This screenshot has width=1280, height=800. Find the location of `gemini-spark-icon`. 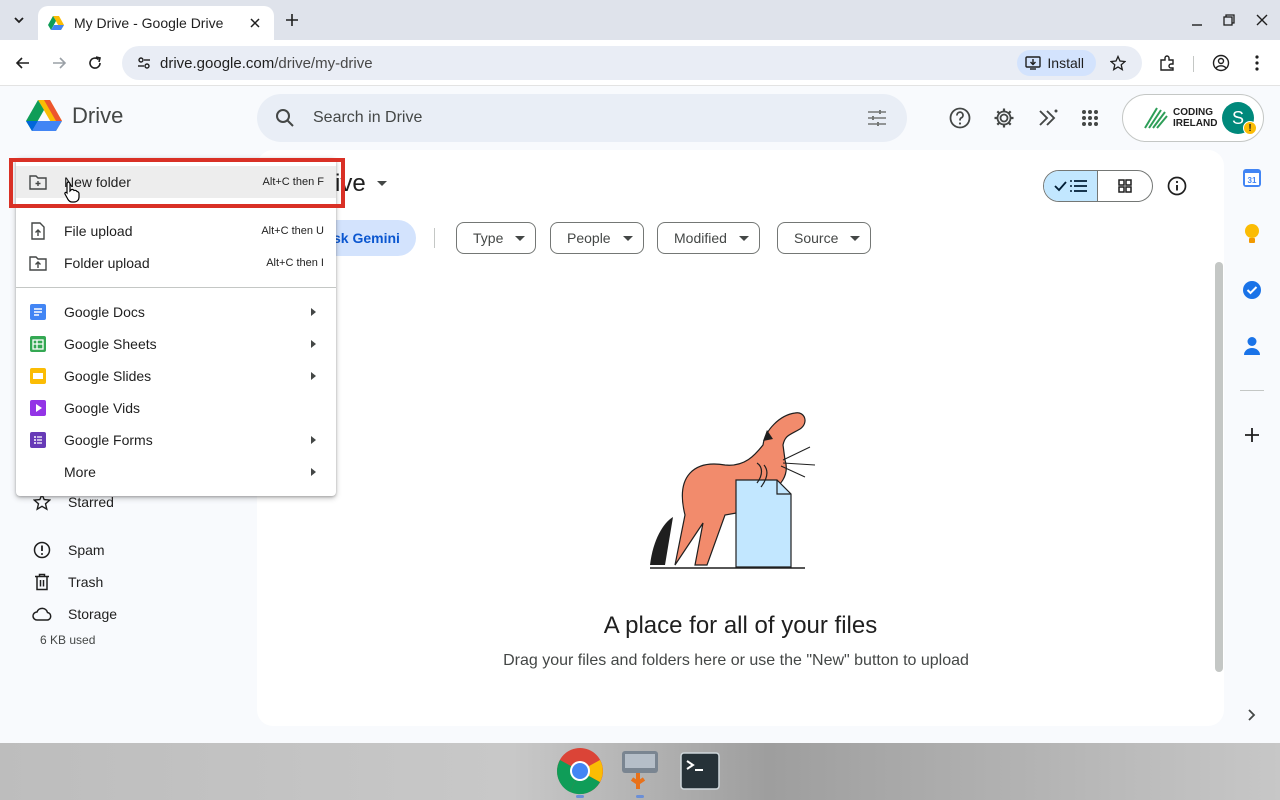

gemini-spark-icon is located at coordinates (1048, 118).